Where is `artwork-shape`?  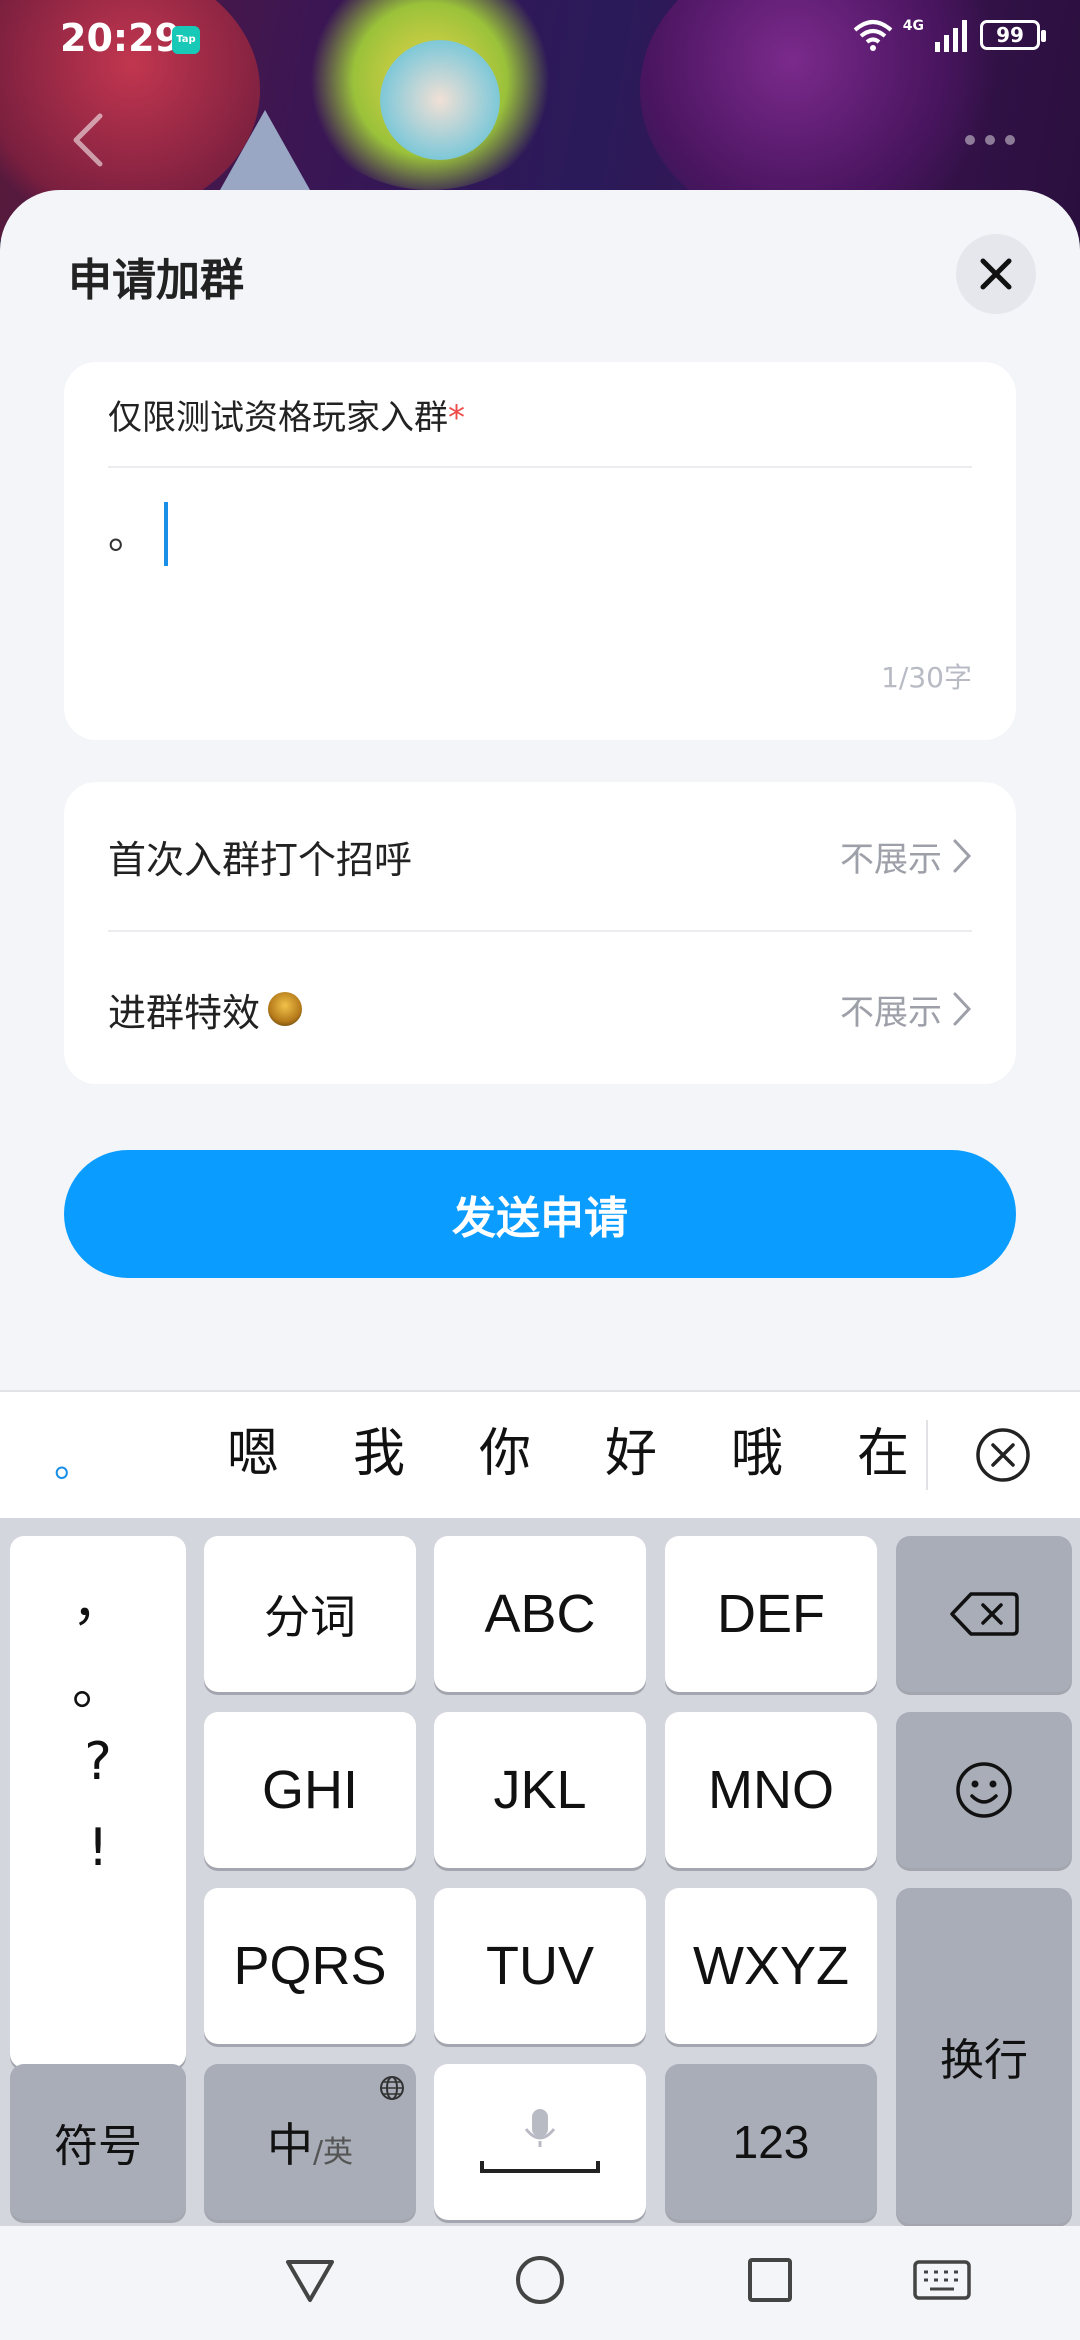
artwork-shape is located at coordinates (265, 150).